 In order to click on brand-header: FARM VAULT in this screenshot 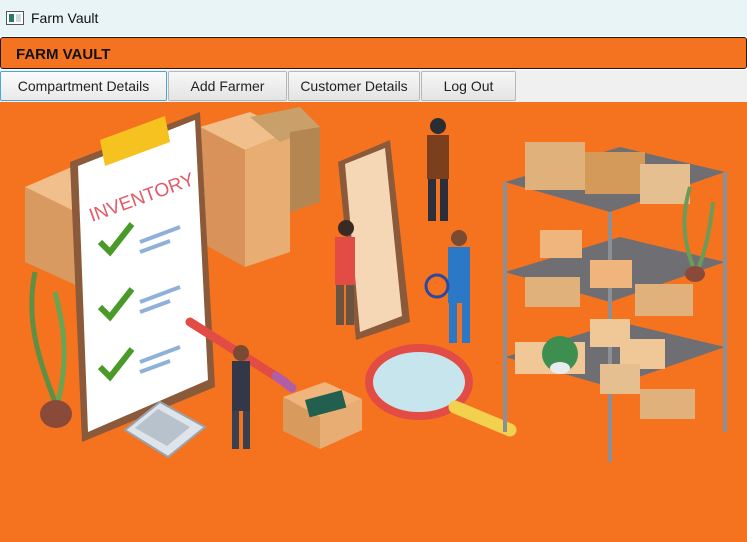, I will do `click(373, 53)`.